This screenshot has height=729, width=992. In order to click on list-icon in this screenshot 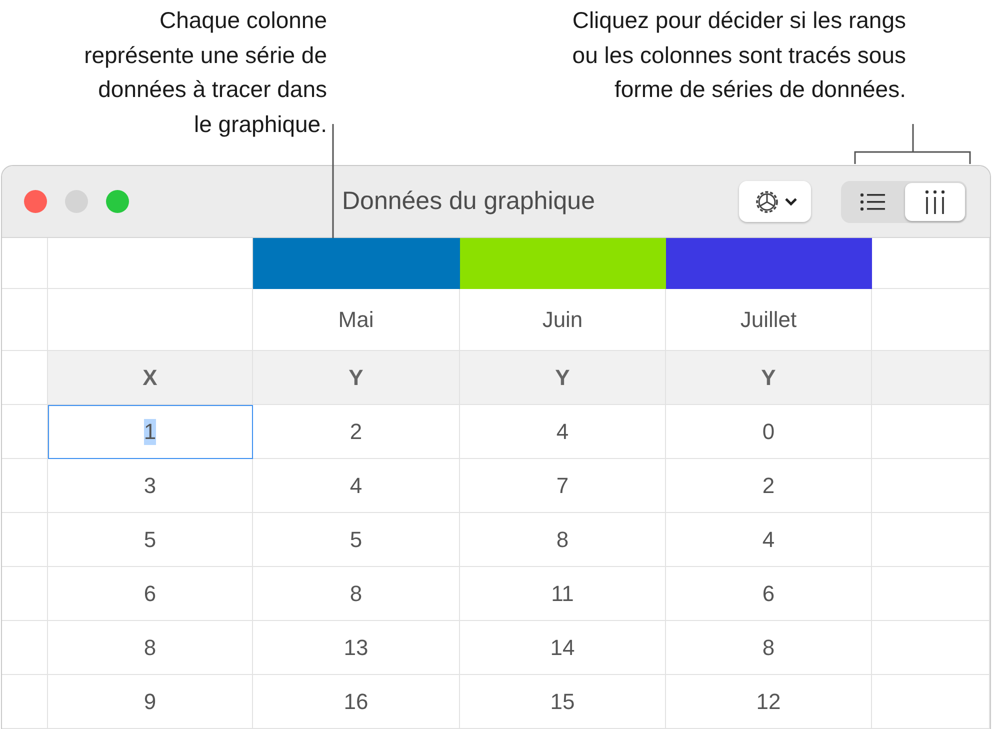, I will do `click(873, 201)`.